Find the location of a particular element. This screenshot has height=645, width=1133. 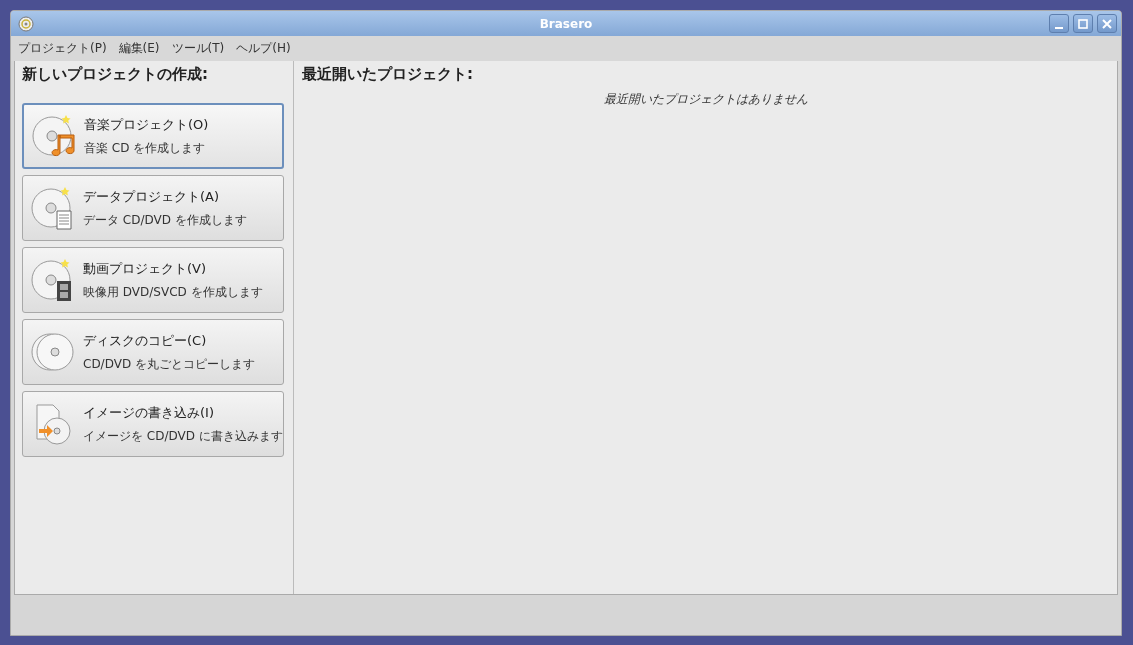

close-icon is located at coordinates (1107, 23).